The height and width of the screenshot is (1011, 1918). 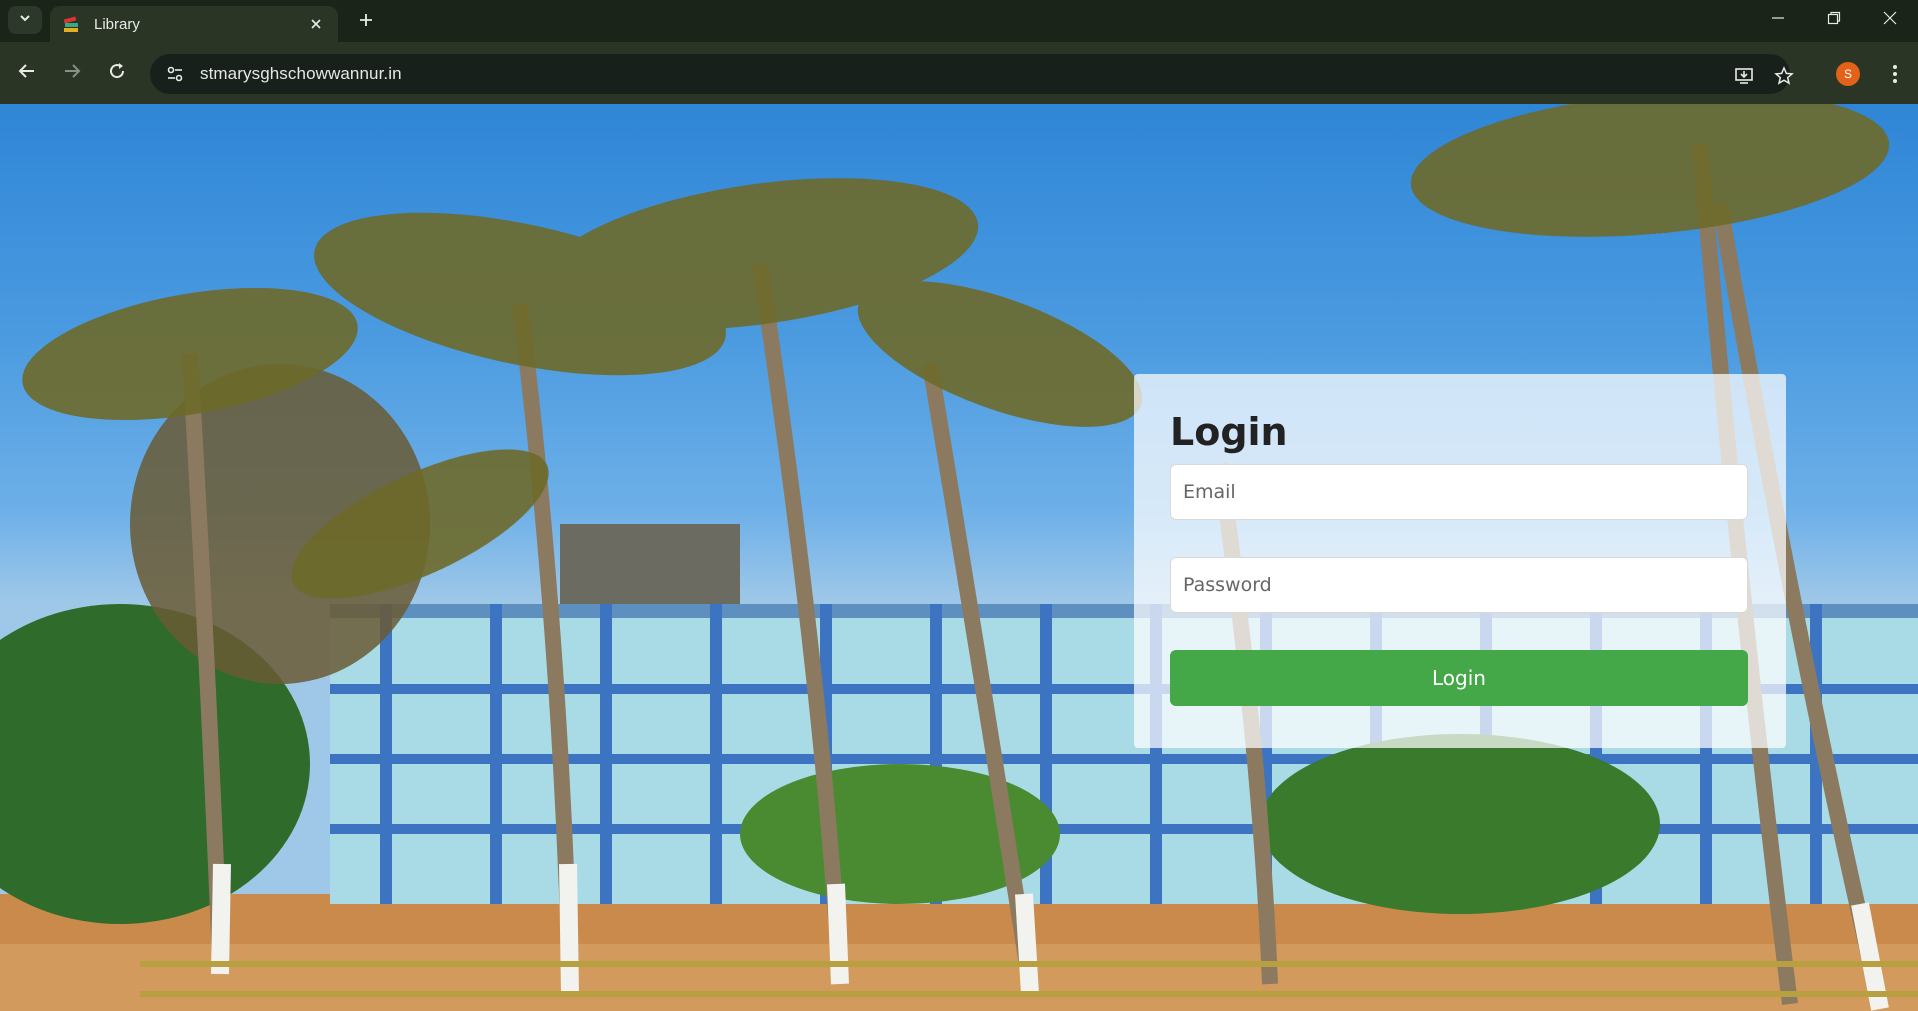 What do you see at coordinates (1744, 76) in the screenshot?
I see `install-app-icon` at bounding box center [1744, 76].